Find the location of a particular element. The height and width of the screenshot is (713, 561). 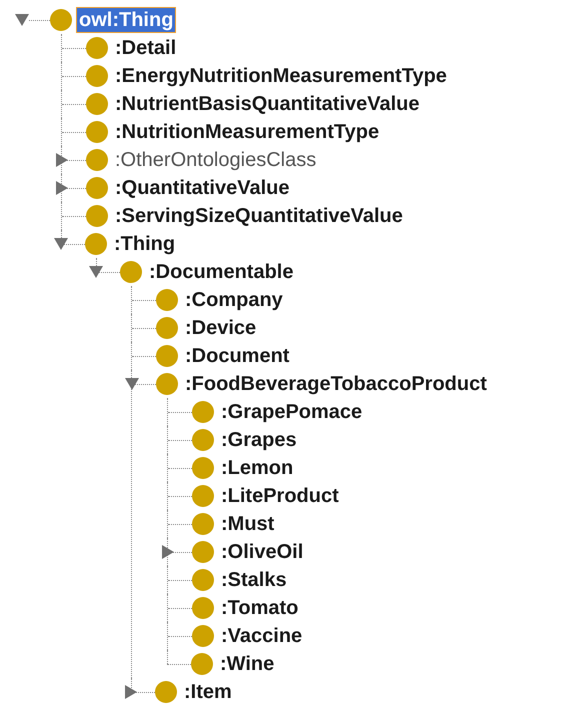

class-label: :Documentable is located at coordinates (221, 272).